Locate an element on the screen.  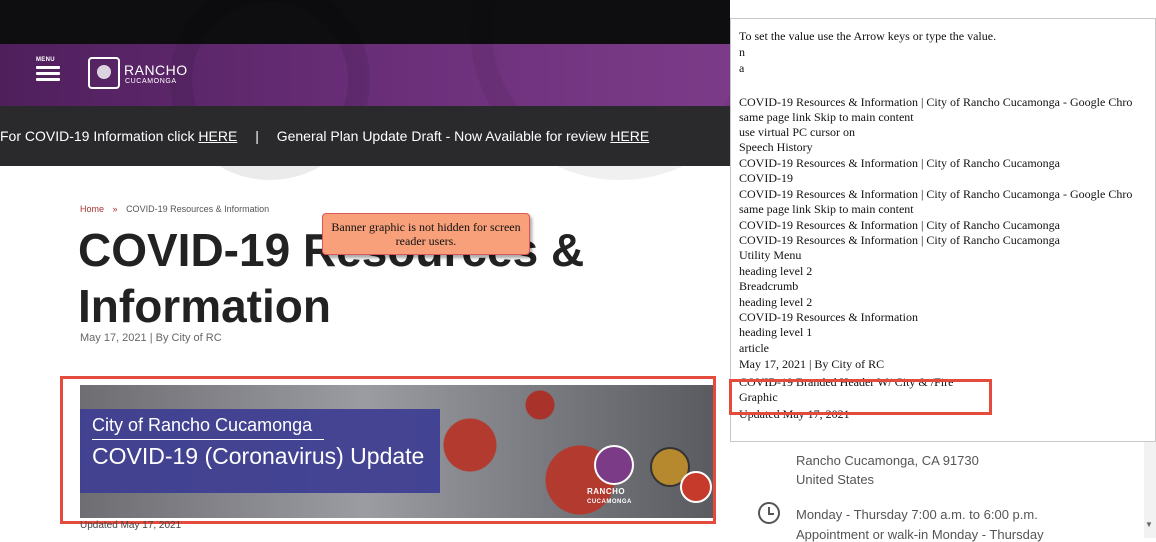
breadcrumb-current: COVID-19 Resources & Information is located at coordinates (198, 209).